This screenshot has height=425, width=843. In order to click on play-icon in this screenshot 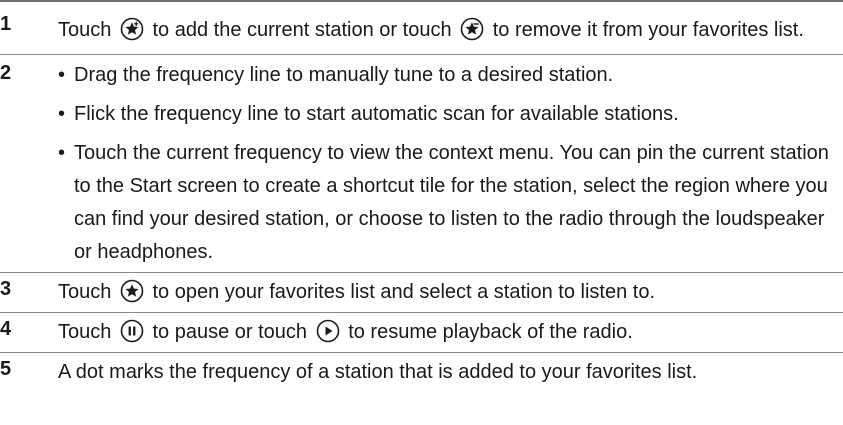, I will do `click(328, 331)`.